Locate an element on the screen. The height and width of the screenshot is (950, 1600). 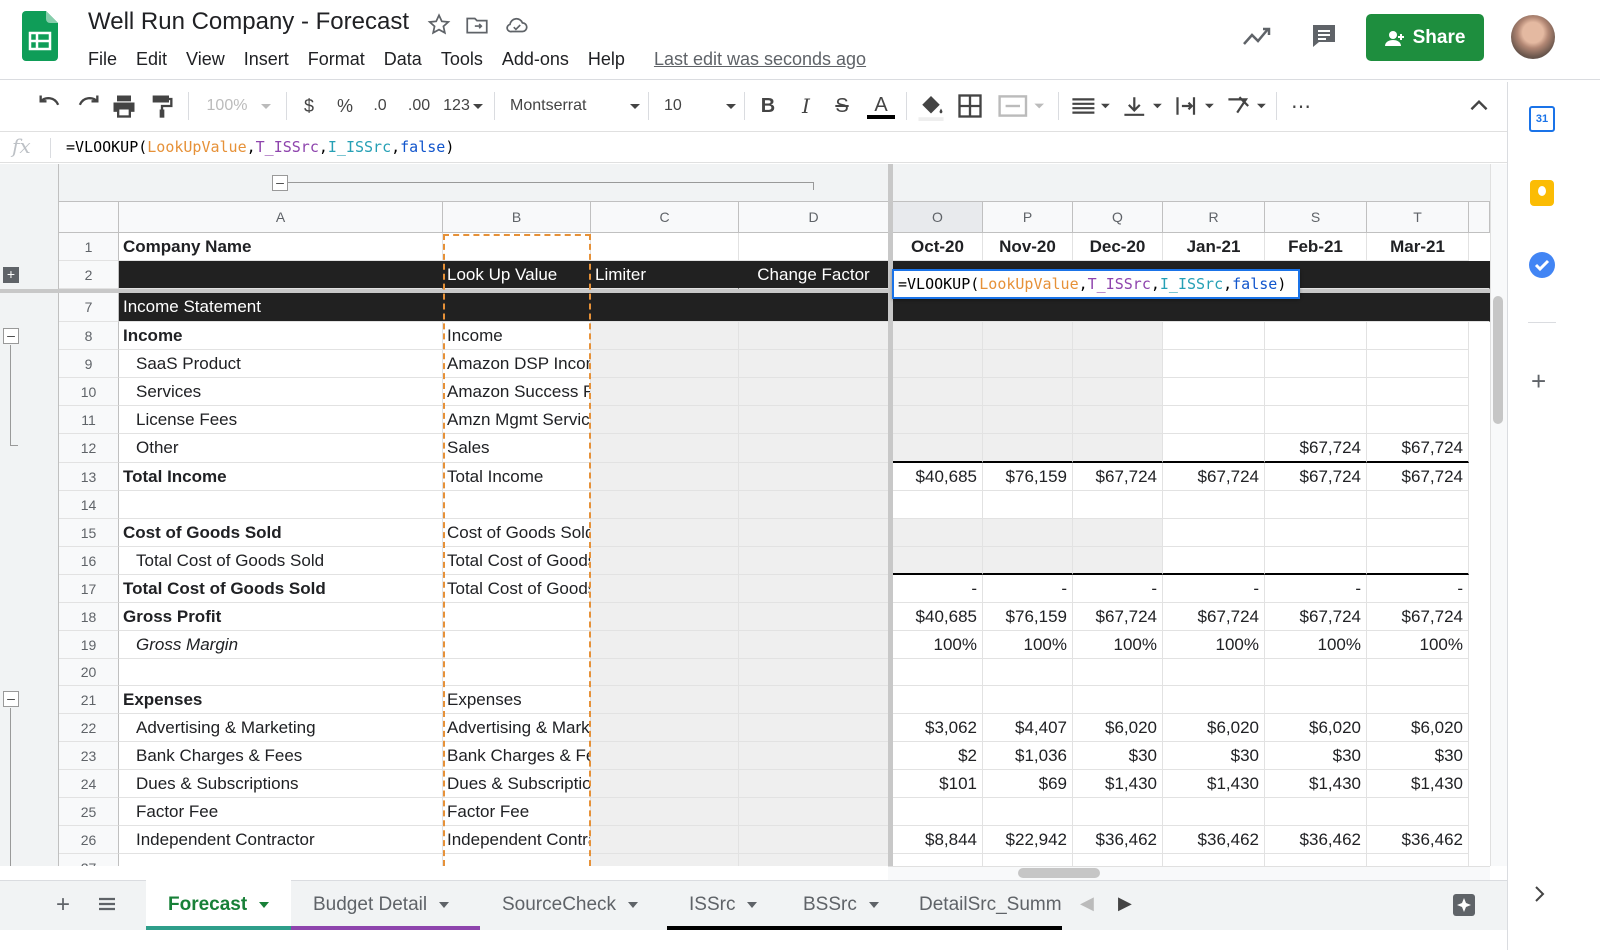
cell-value-r: 100% is located at coordinates (1214, 645).